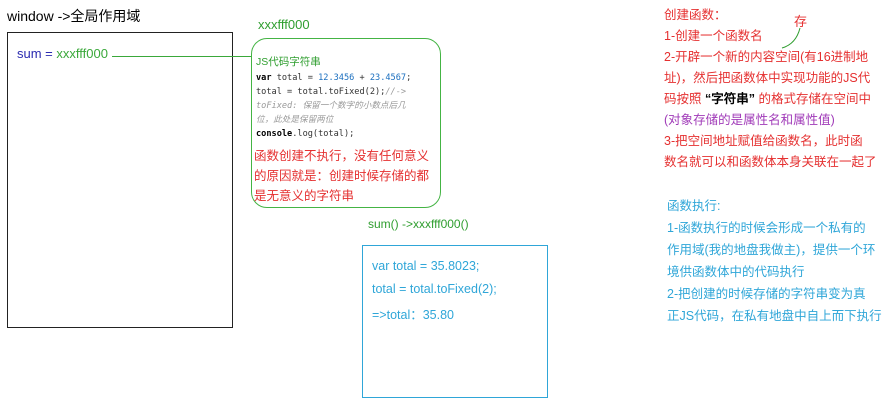 This screenshot has height=409, width=886. Describe the element at coordinates (292, 92) in the screenshot. I see `code-text: total = total.` at that location.